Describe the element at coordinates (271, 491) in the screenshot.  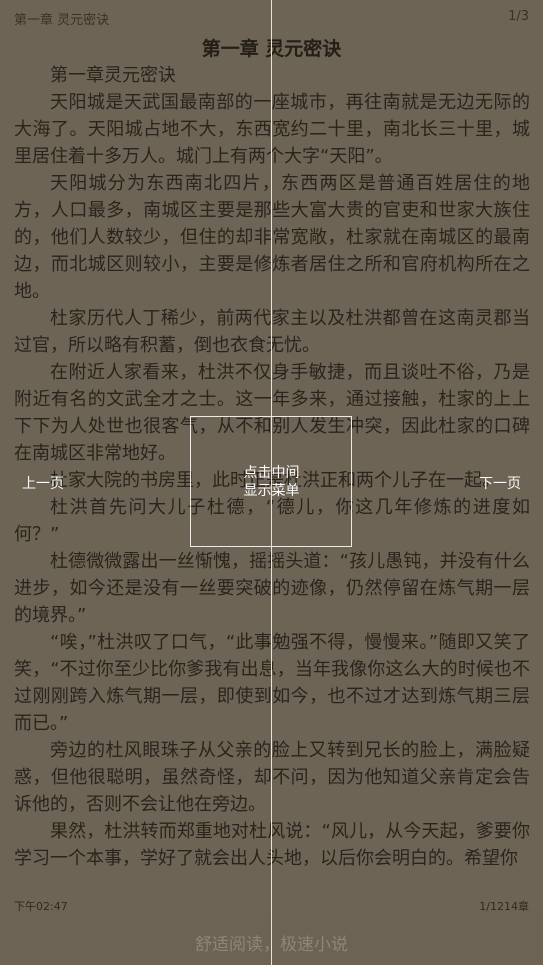
I see `menu-hint-line2: 显示菜单` at that location.